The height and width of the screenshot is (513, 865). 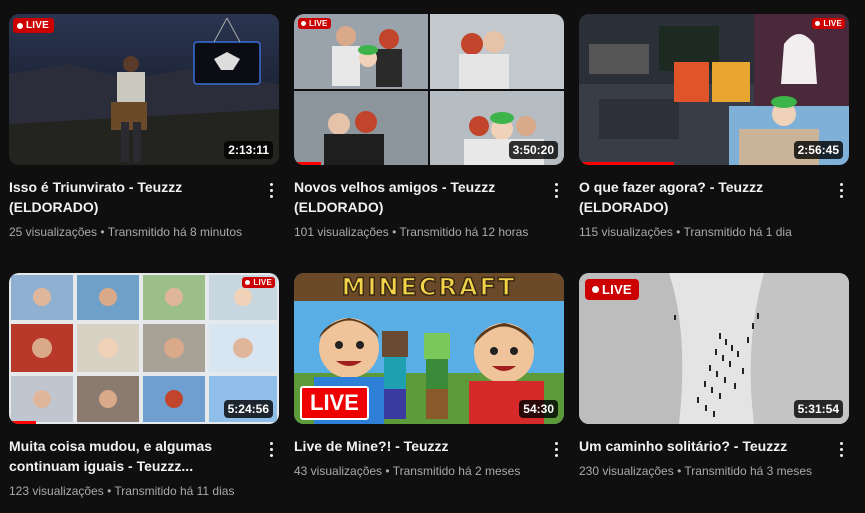 What do you see at coordinates (538, 409) in the screenshot?
I see `video-duration: 54:30` at bounding box center [538, 409].